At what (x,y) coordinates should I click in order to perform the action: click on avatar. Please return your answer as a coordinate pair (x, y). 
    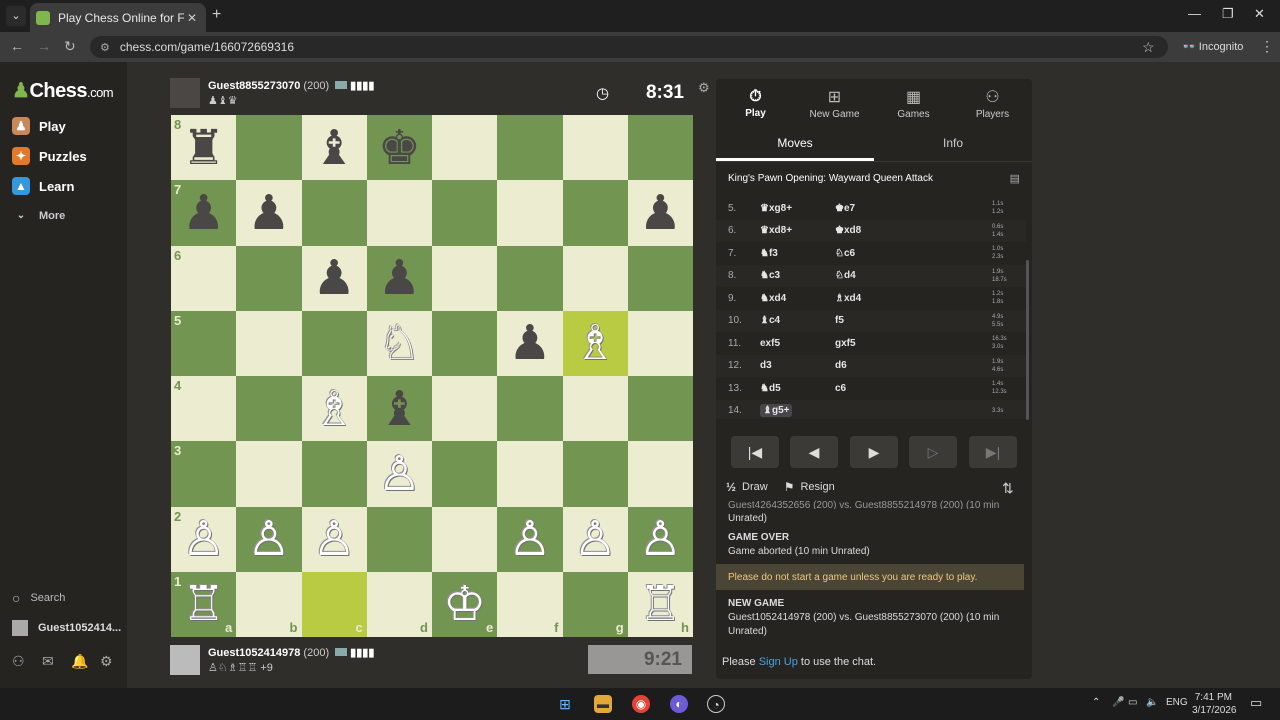
    Looking at the image, I should click on (185, 660).